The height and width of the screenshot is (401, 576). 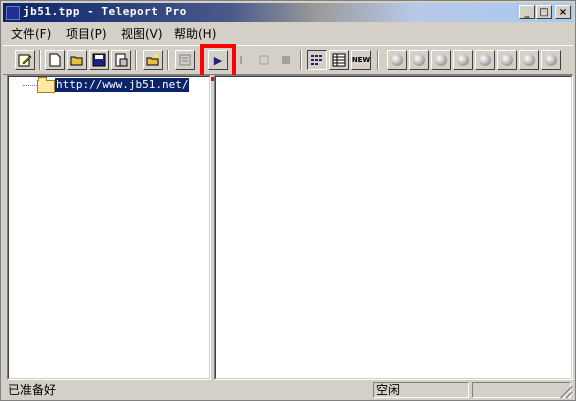 I want to click on new-file-icon, so click(x=55, y=60).